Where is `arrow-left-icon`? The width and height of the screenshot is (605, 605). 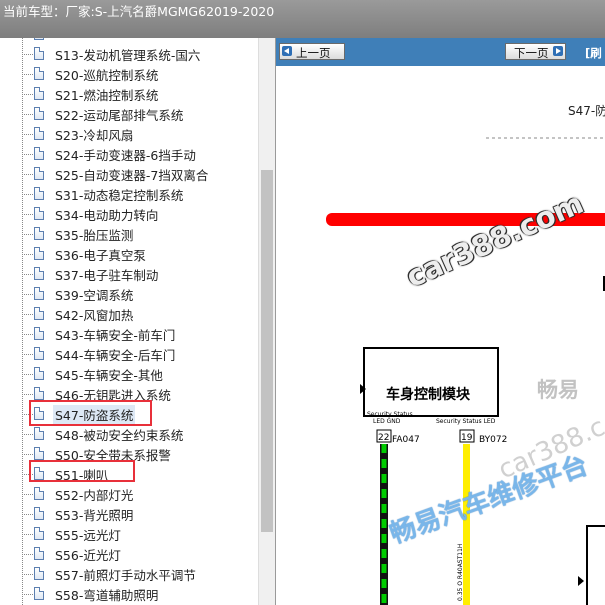
arrow-left-icon is located at coordinates (287, 51).